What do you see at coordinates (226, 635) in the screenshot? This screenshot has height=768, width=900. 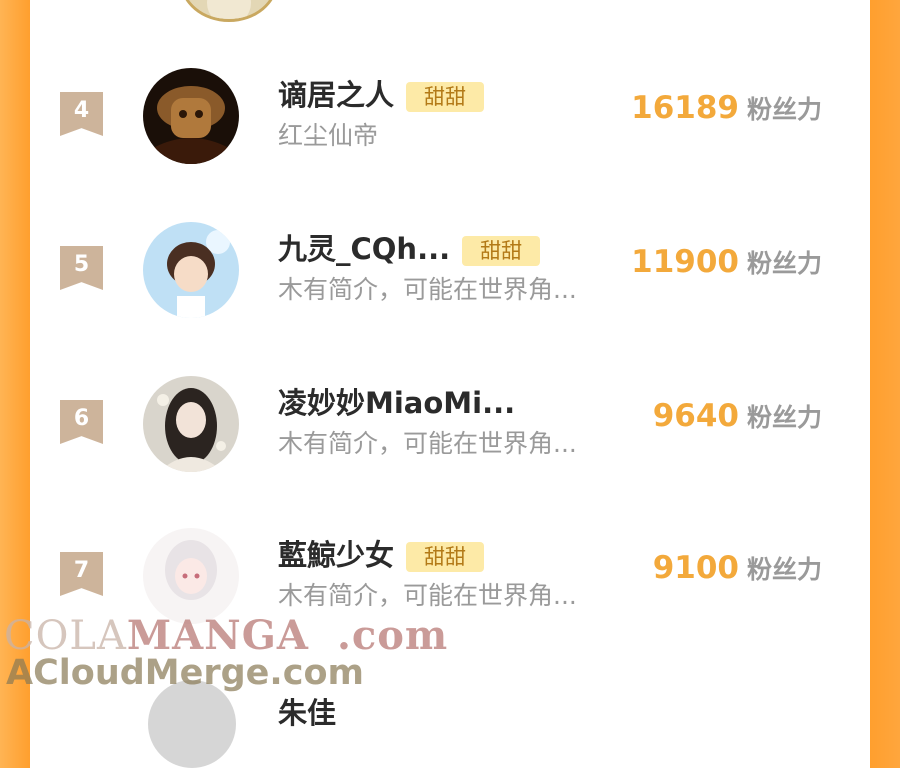 I see `watermark: COLAMANGA .com` at bounding box center [226, 635].